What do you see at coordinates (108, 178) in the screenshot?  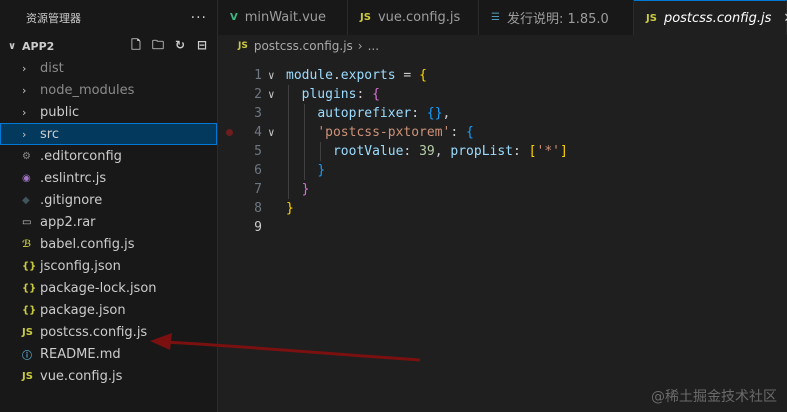 I see `tree-file: ◉ .eslintrc.js` at bounding box center [108, 178].